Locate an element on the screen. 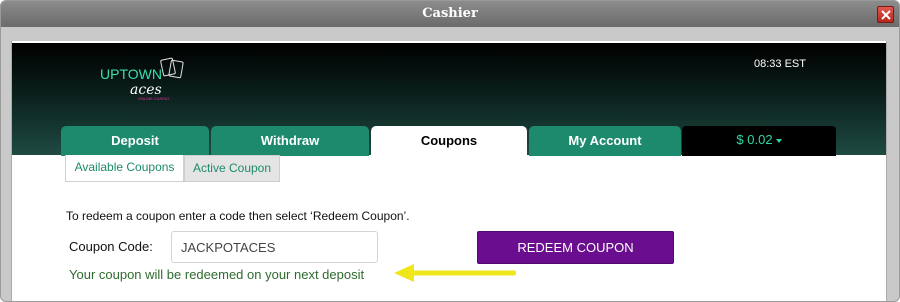  tab-coupons: Coupons is located at coordinates (449, 142).